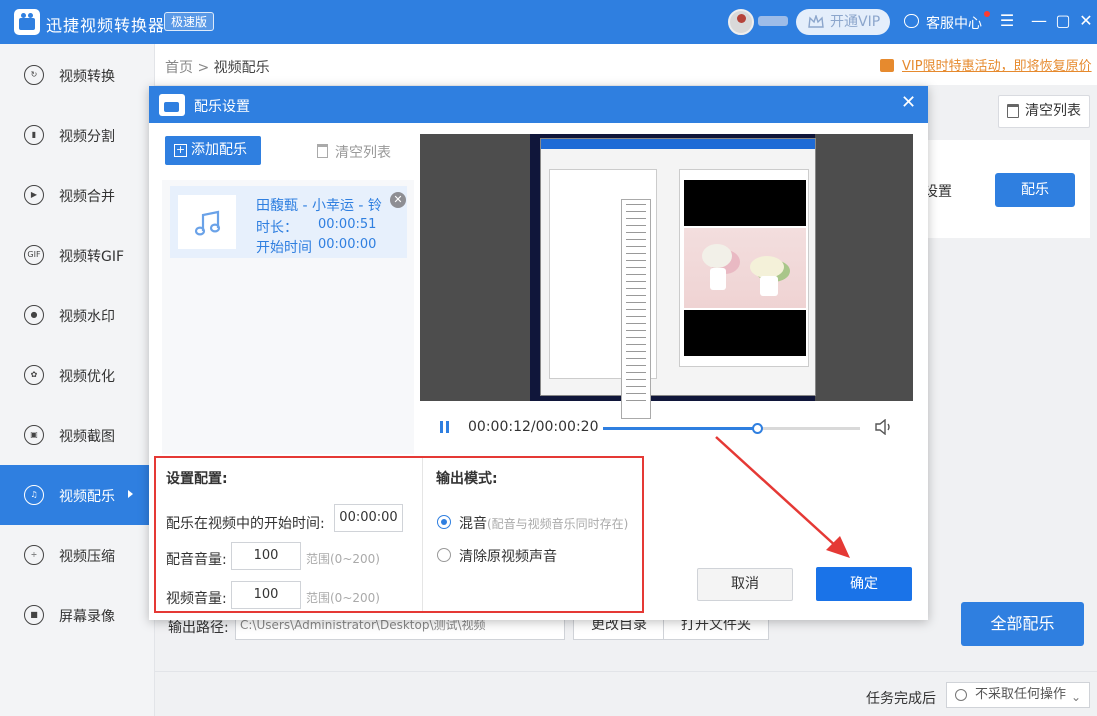  I want to click on gif-icon: GIF, so click(34, 255).